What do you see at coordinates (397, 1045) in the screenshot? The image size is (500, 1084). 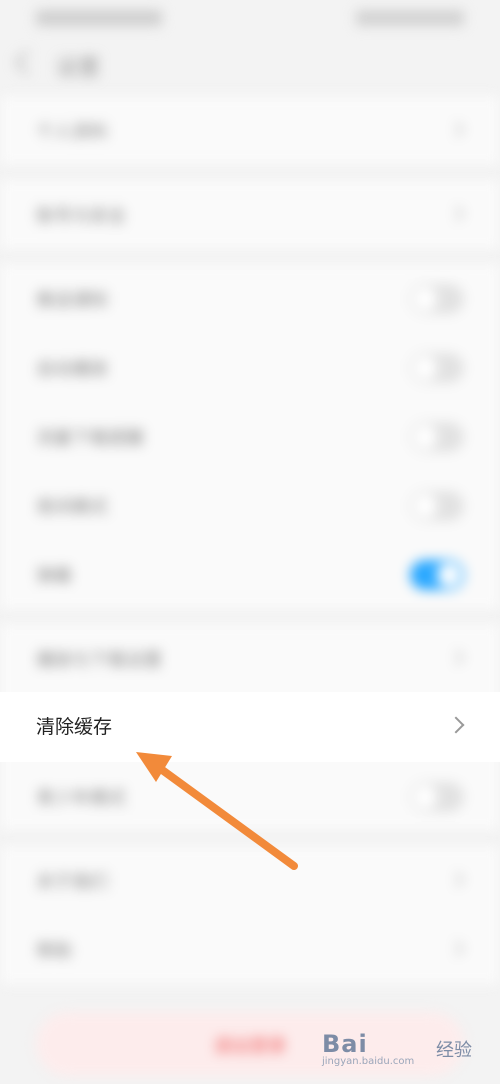 I see `watermark: Bai 经验 jingyan.baidu.com` at bounding box center [397, 1045].